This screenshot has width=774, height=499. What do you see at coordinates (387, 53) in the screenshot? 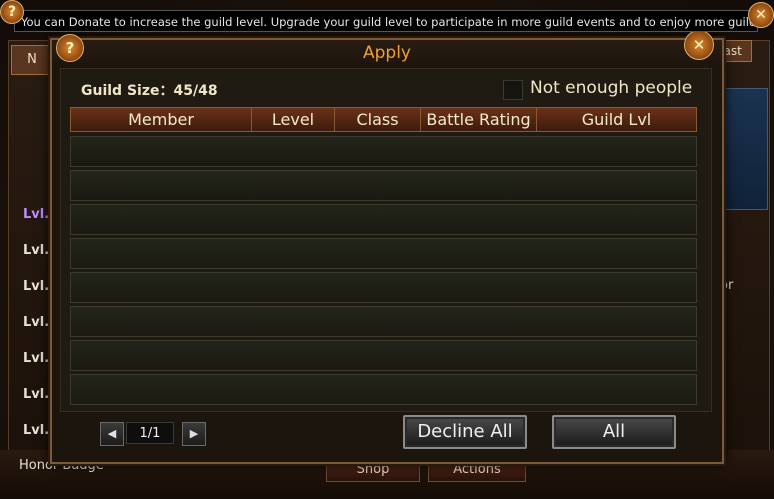
I see `dialog-title: Apply` at bounding box center [387, 53].